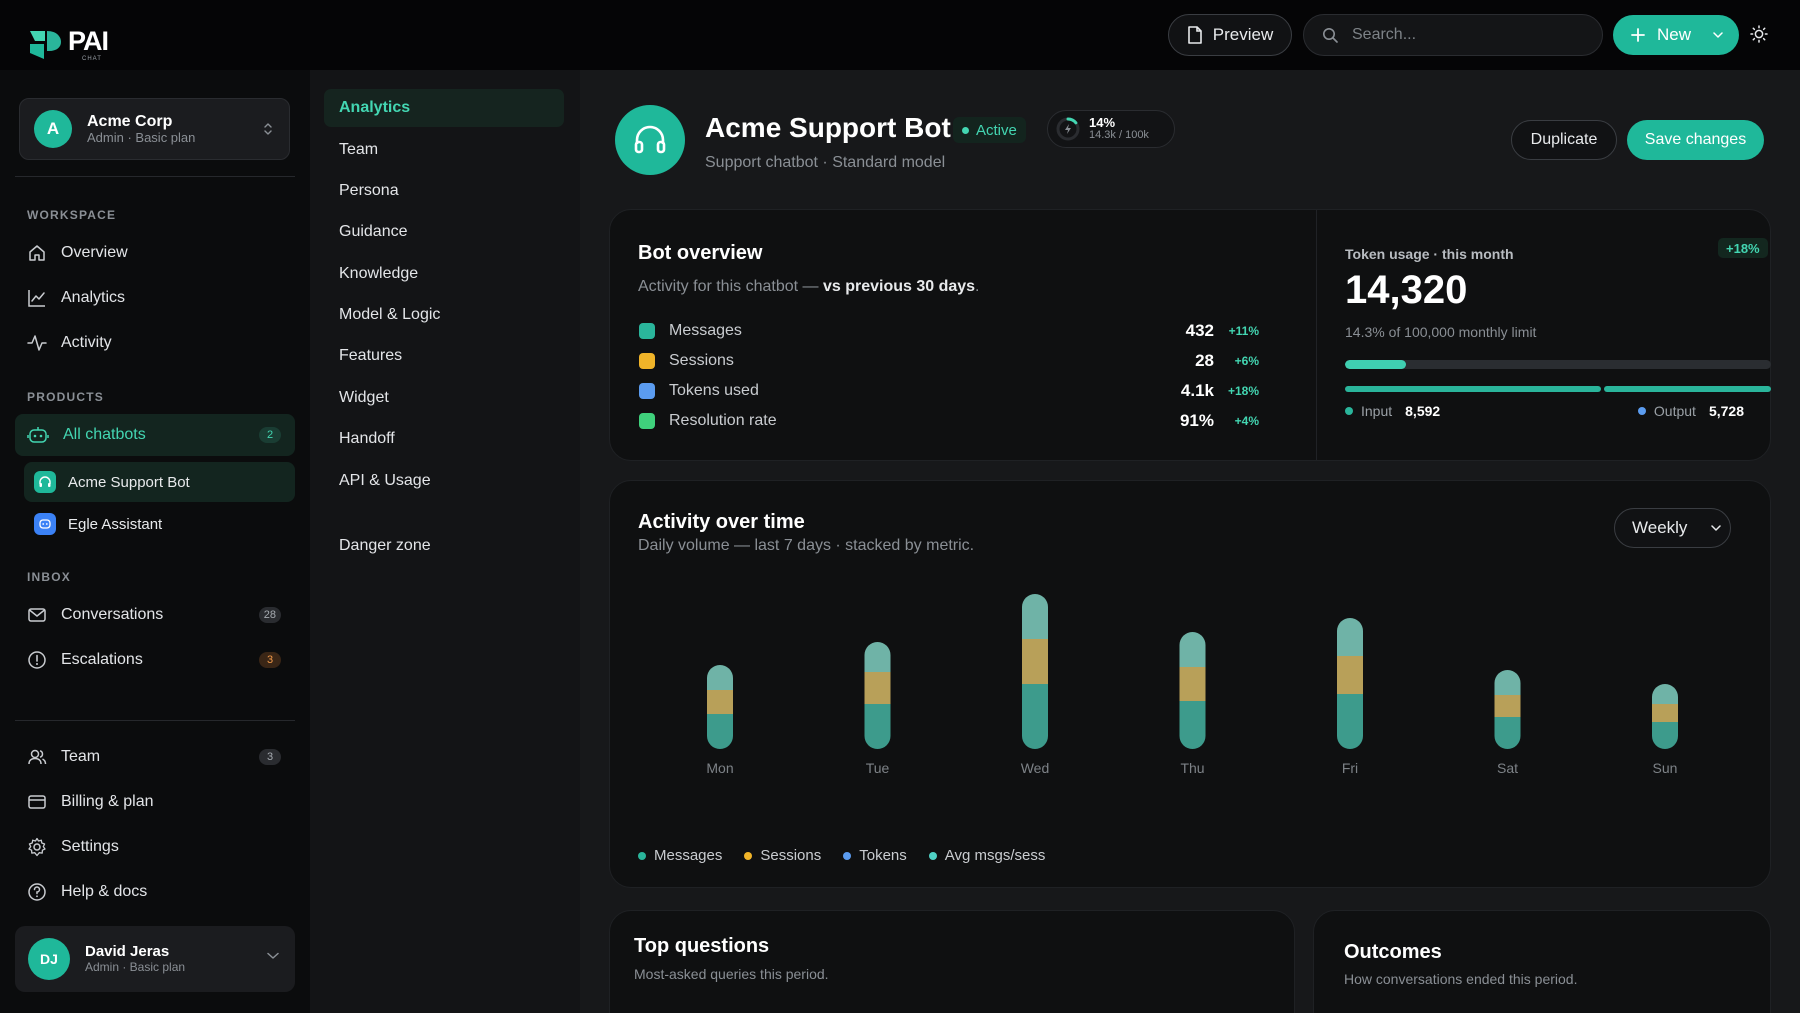 The height and width of the screenshot is (1013, 1800). Describe the element at coordinates (1743, 248) in the screenshot. I see `token-delta-badge: +18%` at that location.